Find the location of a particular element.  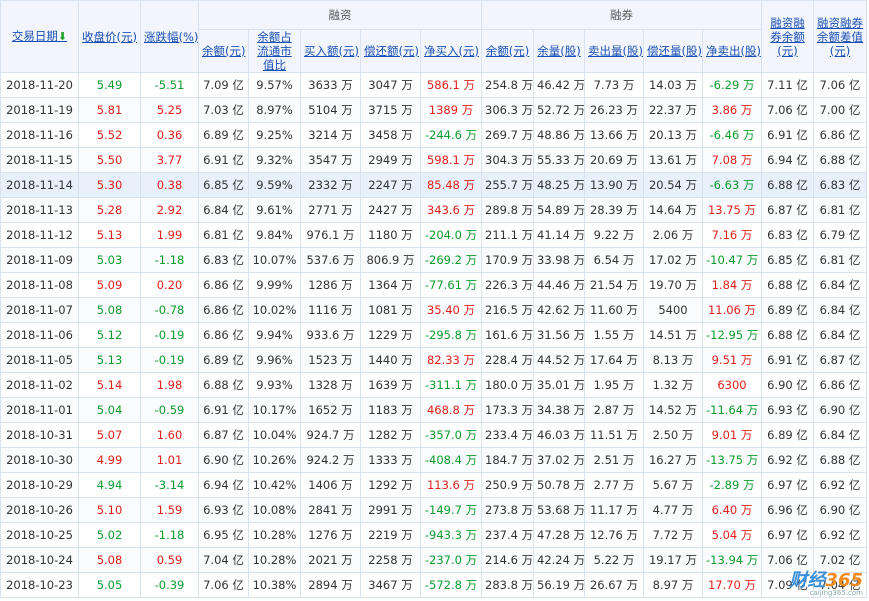

cell-close: 5.08 is located at coordinates (109, 560).